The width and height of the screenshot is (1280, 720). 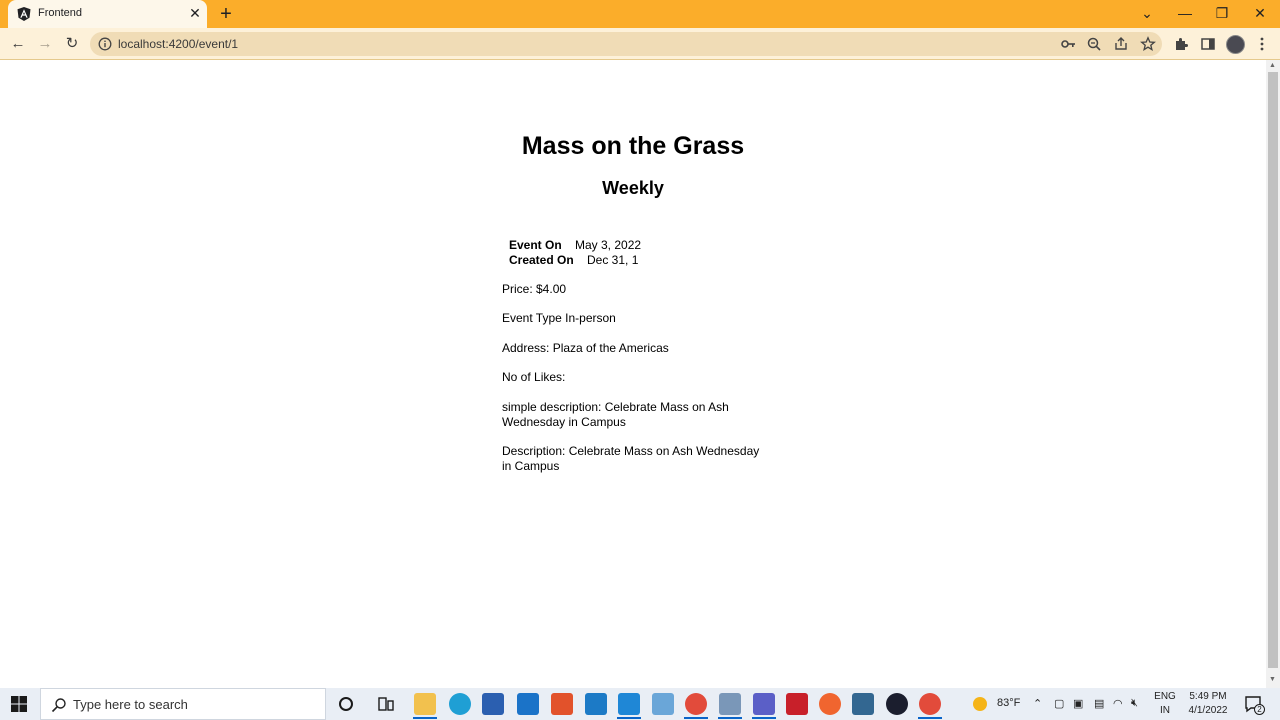 What do you see at coordinates (541, 260) in the screenshot?
I see `created-on-label: Created On` at bounding box center [541, 260].